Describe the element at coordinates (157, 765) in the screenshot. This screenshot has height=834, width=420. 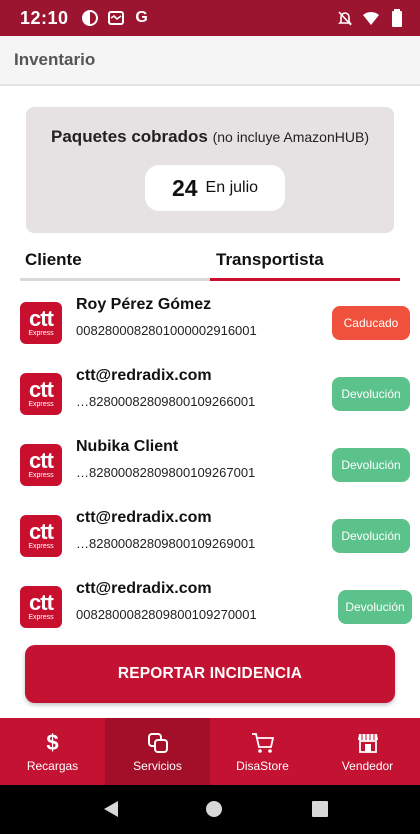
I see `nav-label: Servicios` at that location.